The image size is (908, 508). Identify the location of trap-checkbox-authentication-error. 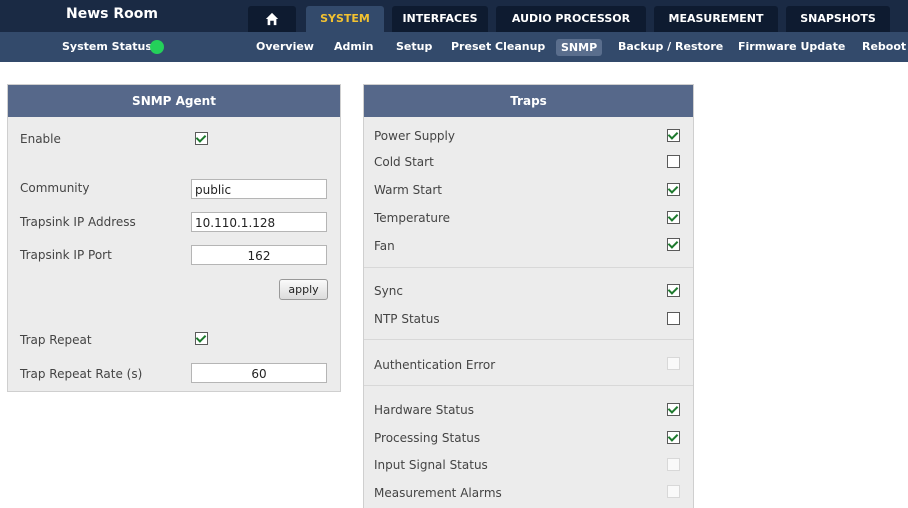
(673, 363).